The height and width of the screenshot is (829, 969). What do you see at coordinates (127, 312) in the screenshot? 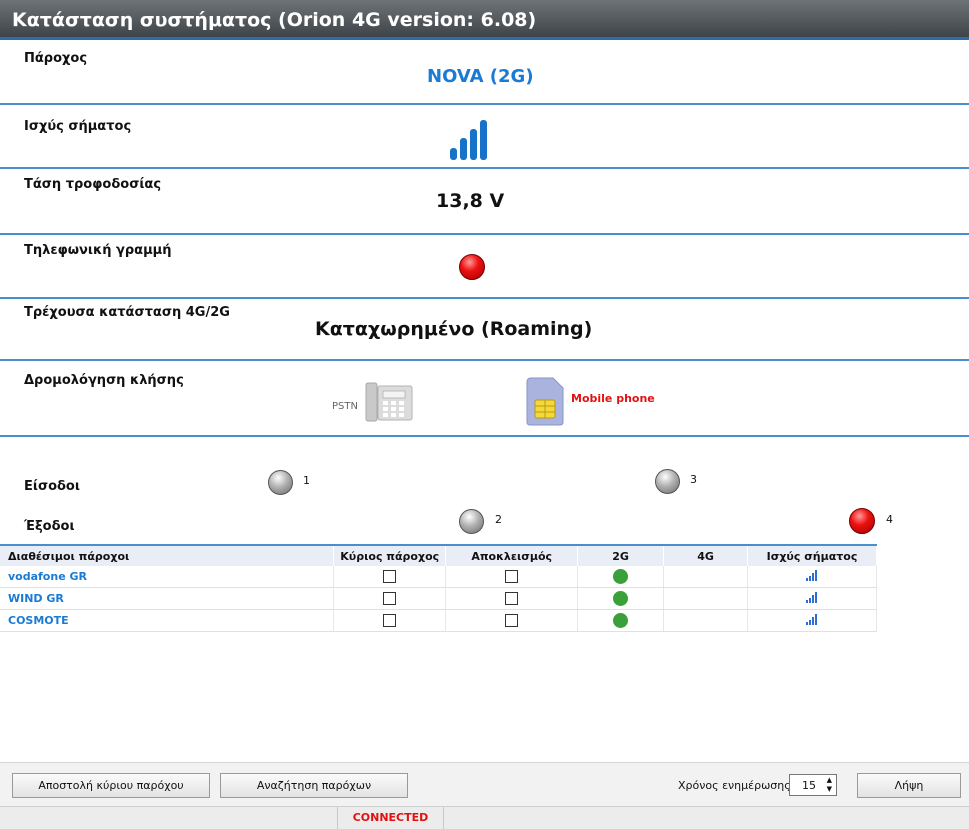
I see `current-state-label: Τρέχουσα κατάσταση 4G/2G` at bounding box center [127, 312].